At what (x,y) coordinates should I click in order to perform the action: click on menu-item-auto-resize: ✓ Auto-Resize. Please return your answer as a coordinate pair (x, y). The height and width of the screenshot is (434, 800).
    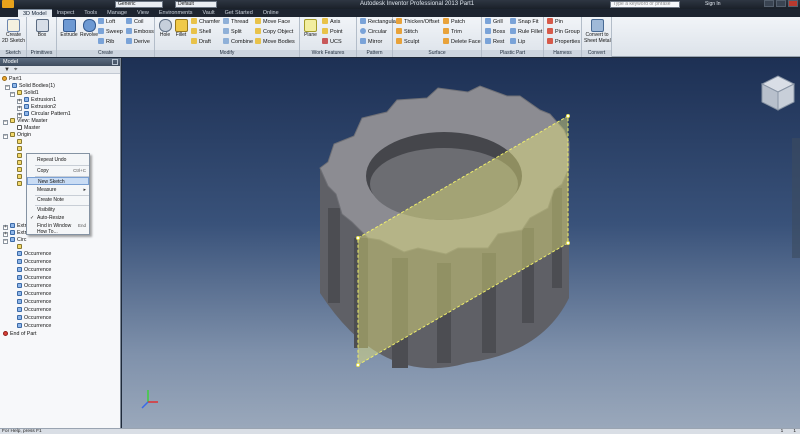
    Looking at the image, I should click on (58, 218).